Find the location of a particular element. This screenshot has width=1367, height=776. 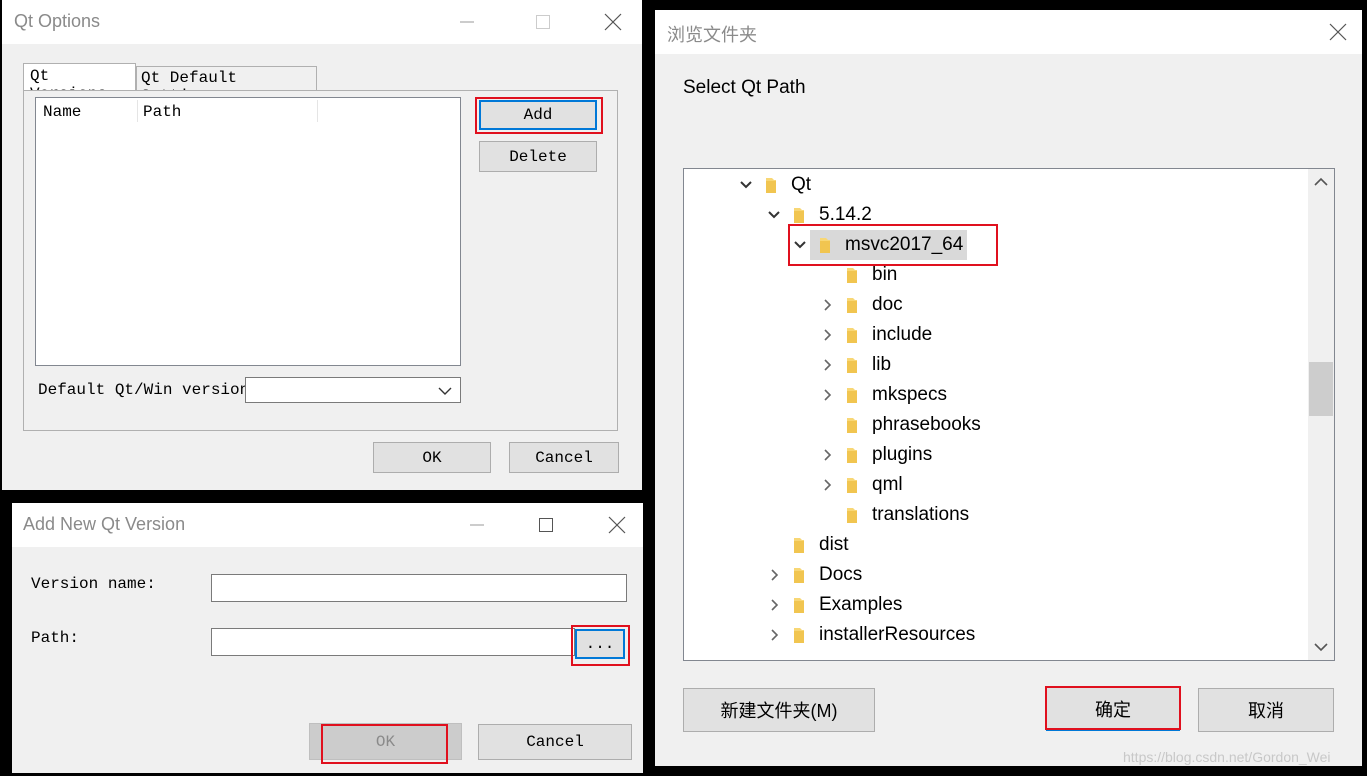

tree-item: plugins is located at coordinates (876, 455).